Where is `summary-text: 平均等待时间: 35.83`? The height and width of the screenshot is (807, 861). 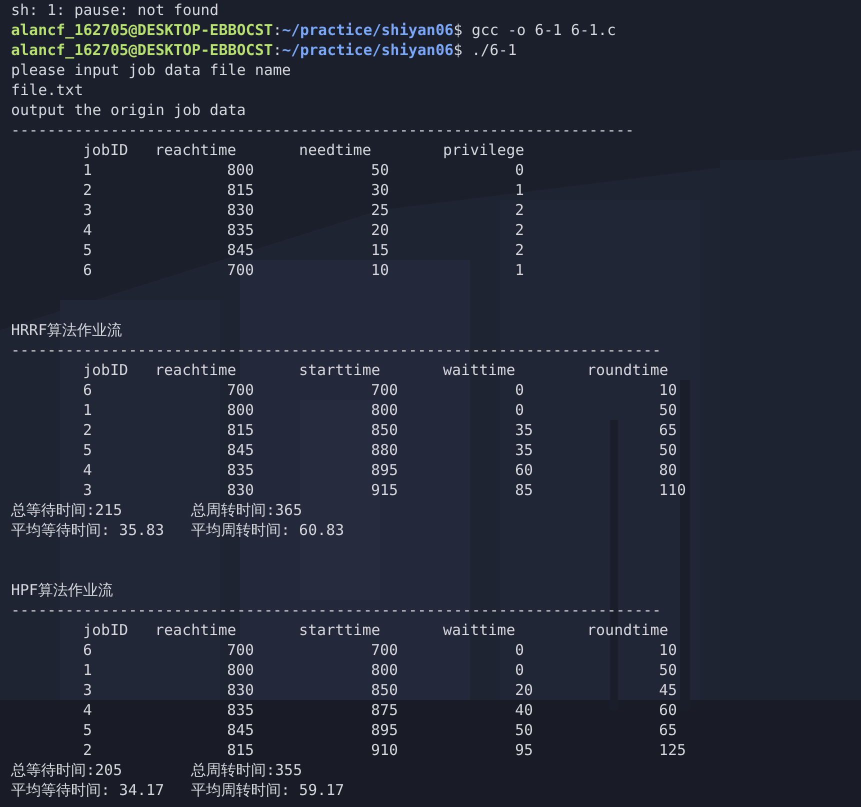
summary-text: 平均等待时间: 35.83 is located at coordinates (87, 530).